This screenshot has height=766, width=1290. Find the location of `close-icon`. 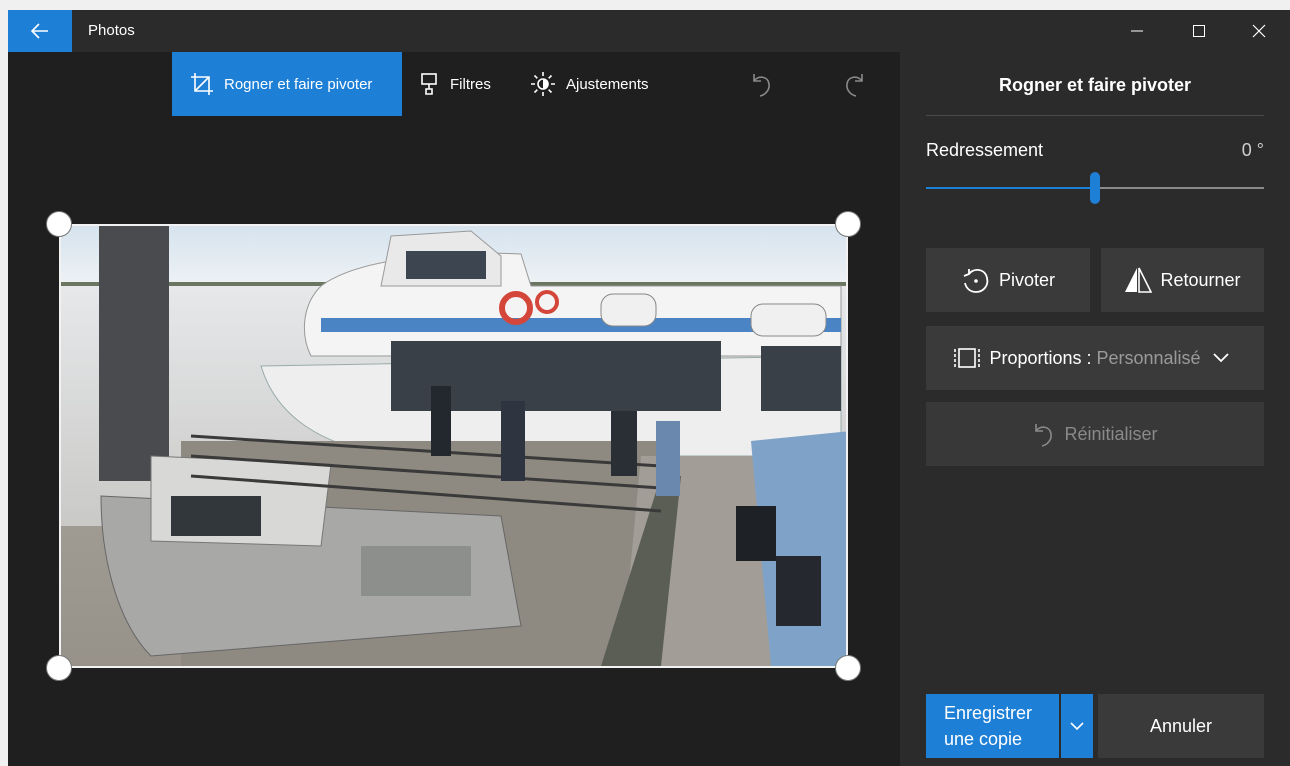

close-icon is located at coordinates (1259, 31).